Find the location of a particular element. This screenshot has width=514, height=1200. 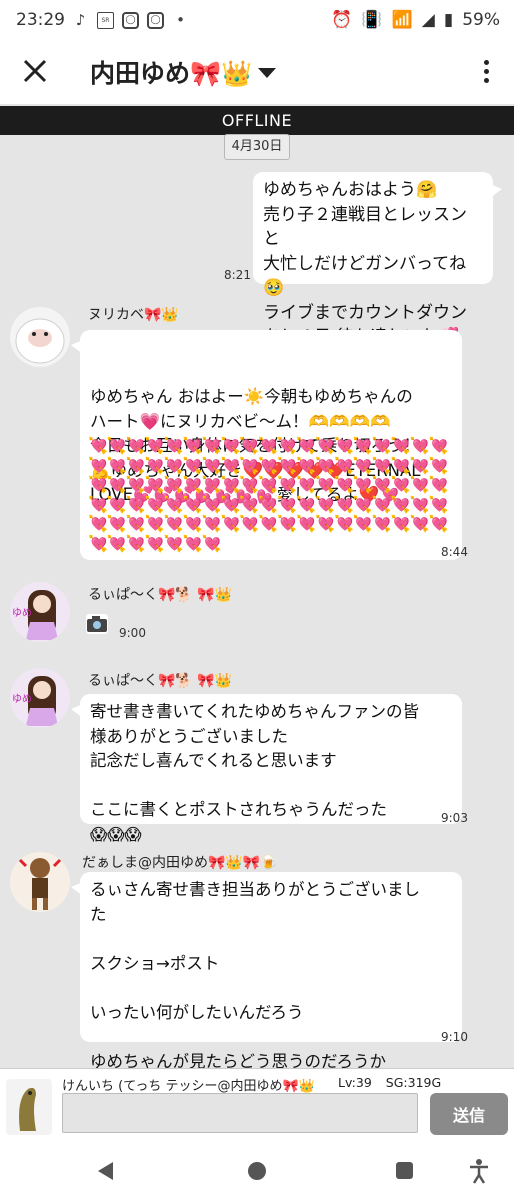

user-sg: SG:319G is located at coordinates (413, 1082).